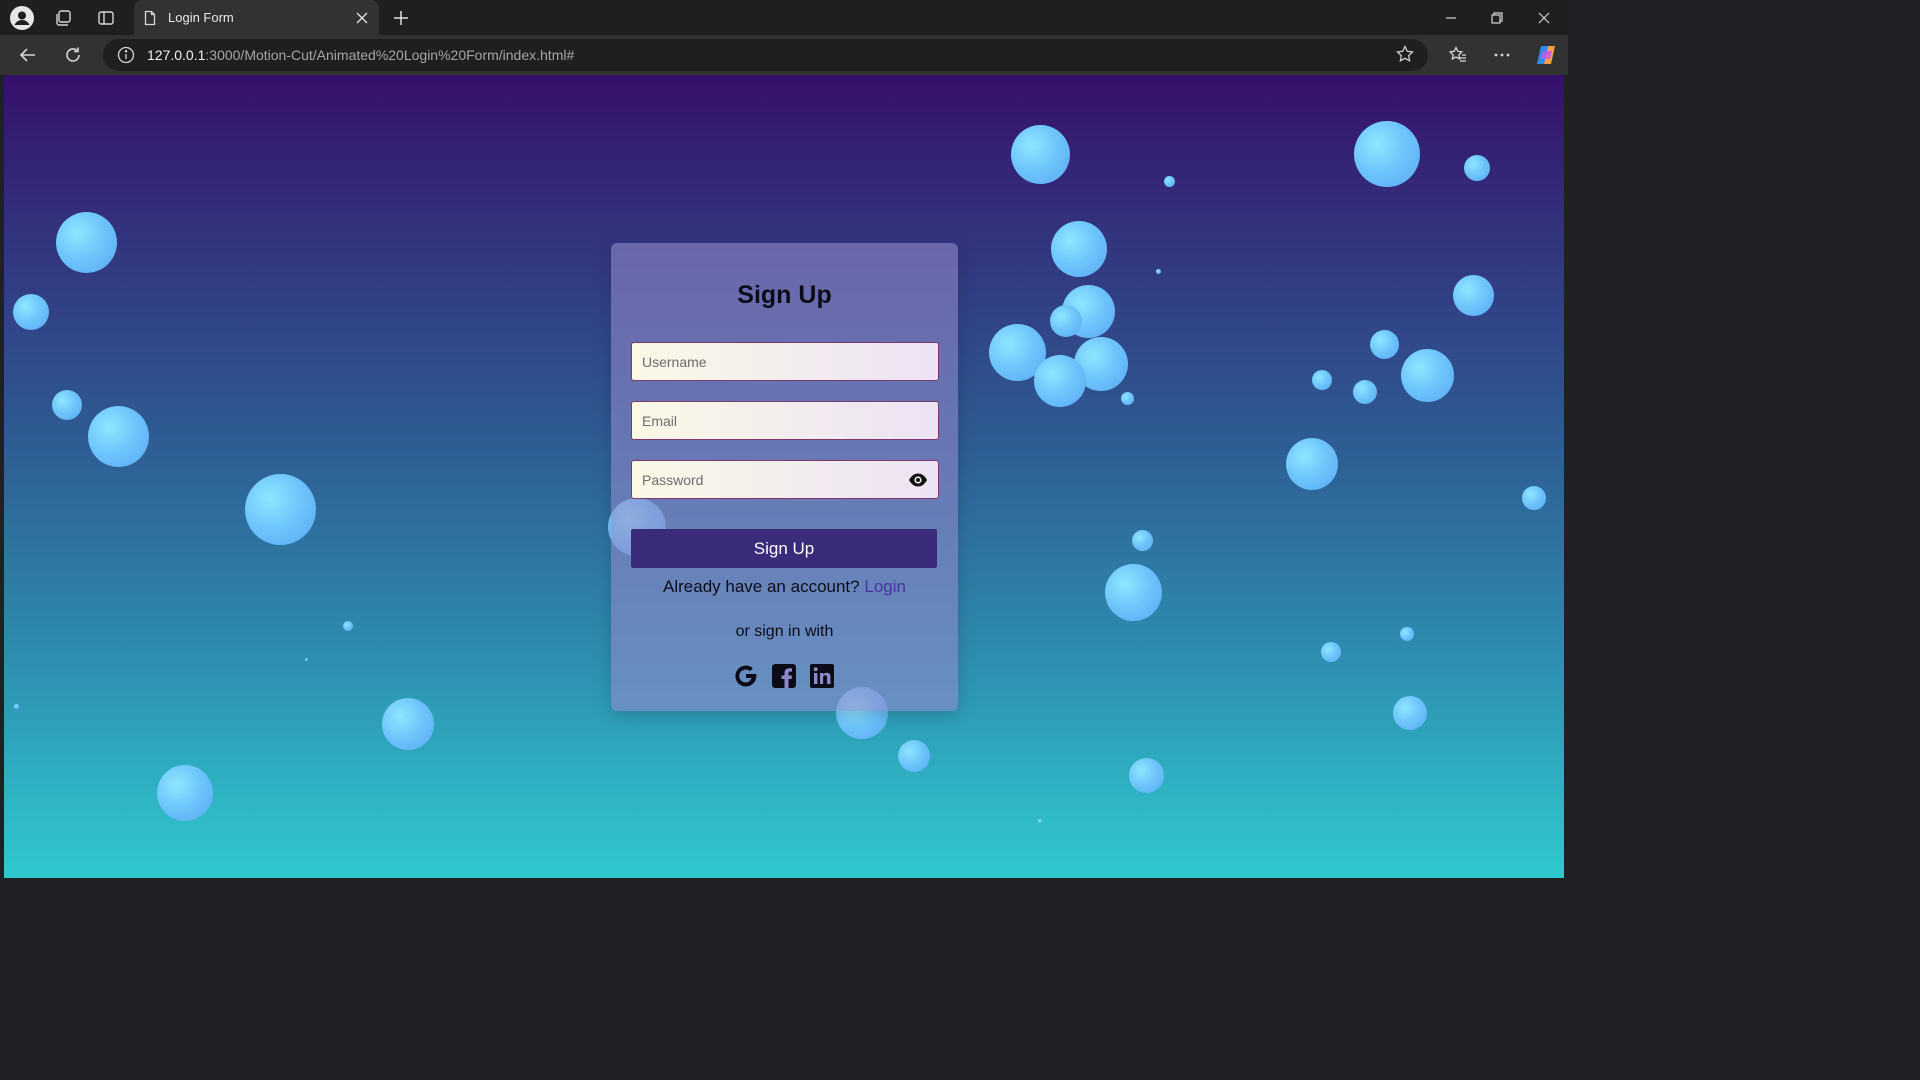  Describe the element at coordinates (785, 420) in the screenshot. I see `email-input: Email` at that location.